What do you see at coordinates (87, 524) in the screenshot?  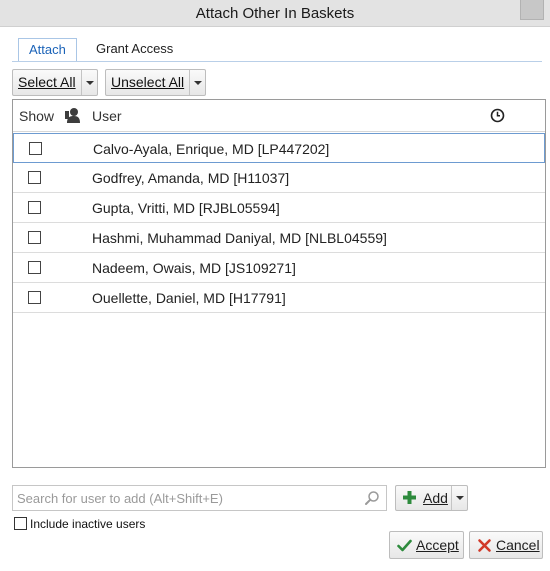 I see `include-inactive-label: Include inactive users` at bounding box center [87, 524].